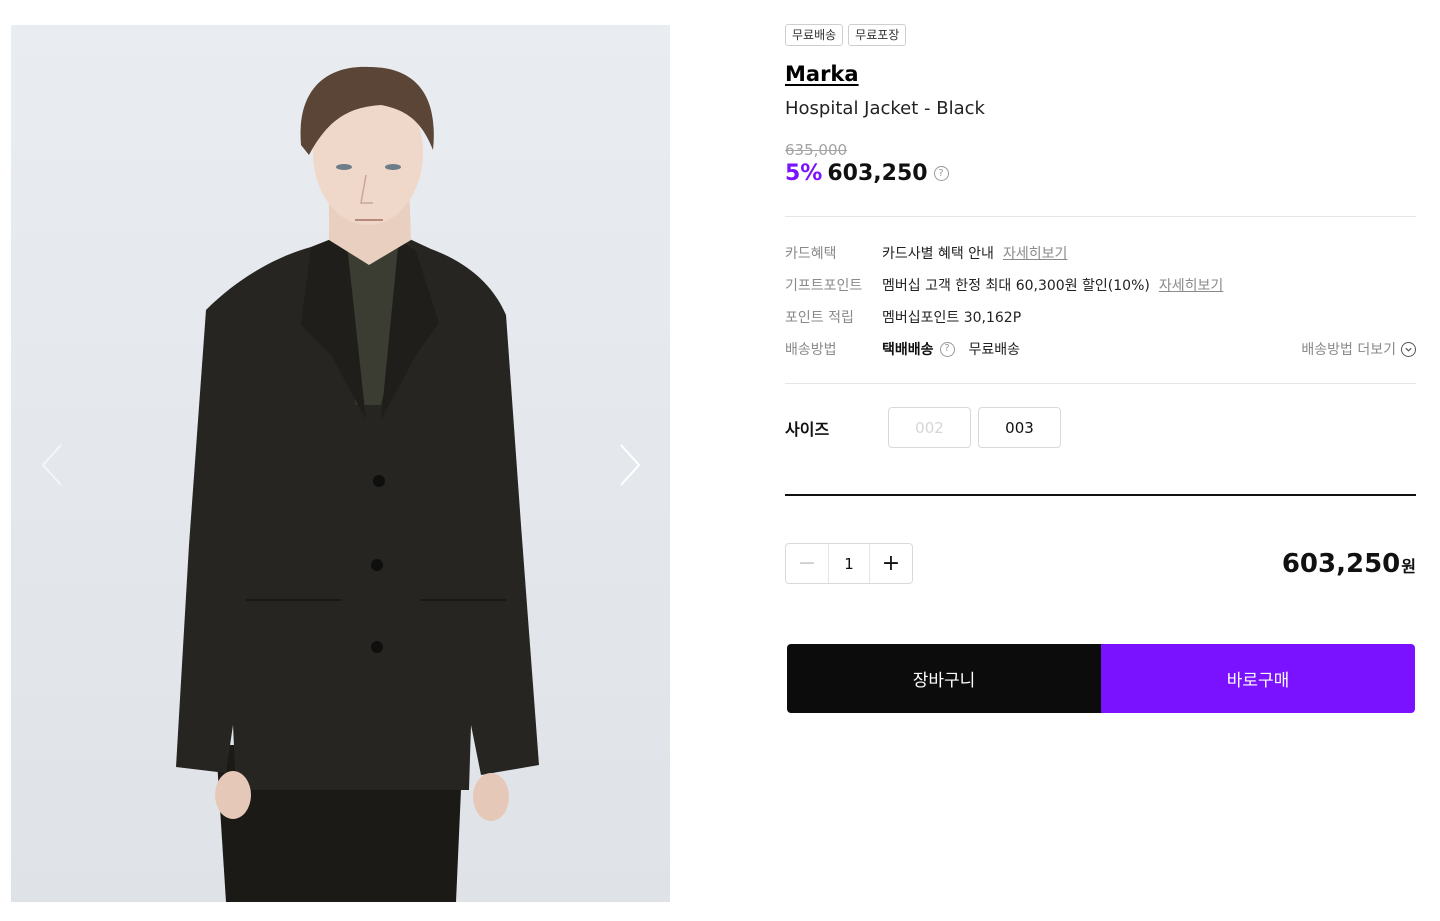 The height and width of the screenshot is (921, 1440). I want to click on chevron-left-icon, so click(51, 465).